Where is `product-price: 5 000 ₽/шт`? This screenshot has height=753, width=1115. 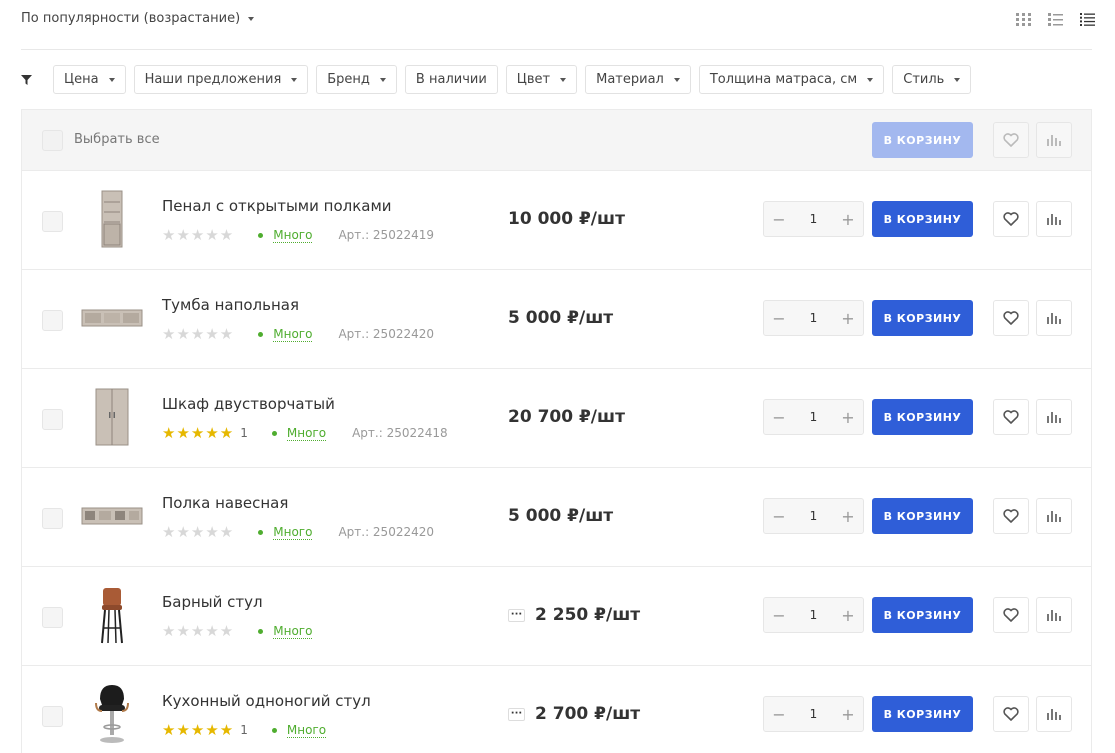
product-price: 5 000 ₽/шт is located at coordinates (560, 318).